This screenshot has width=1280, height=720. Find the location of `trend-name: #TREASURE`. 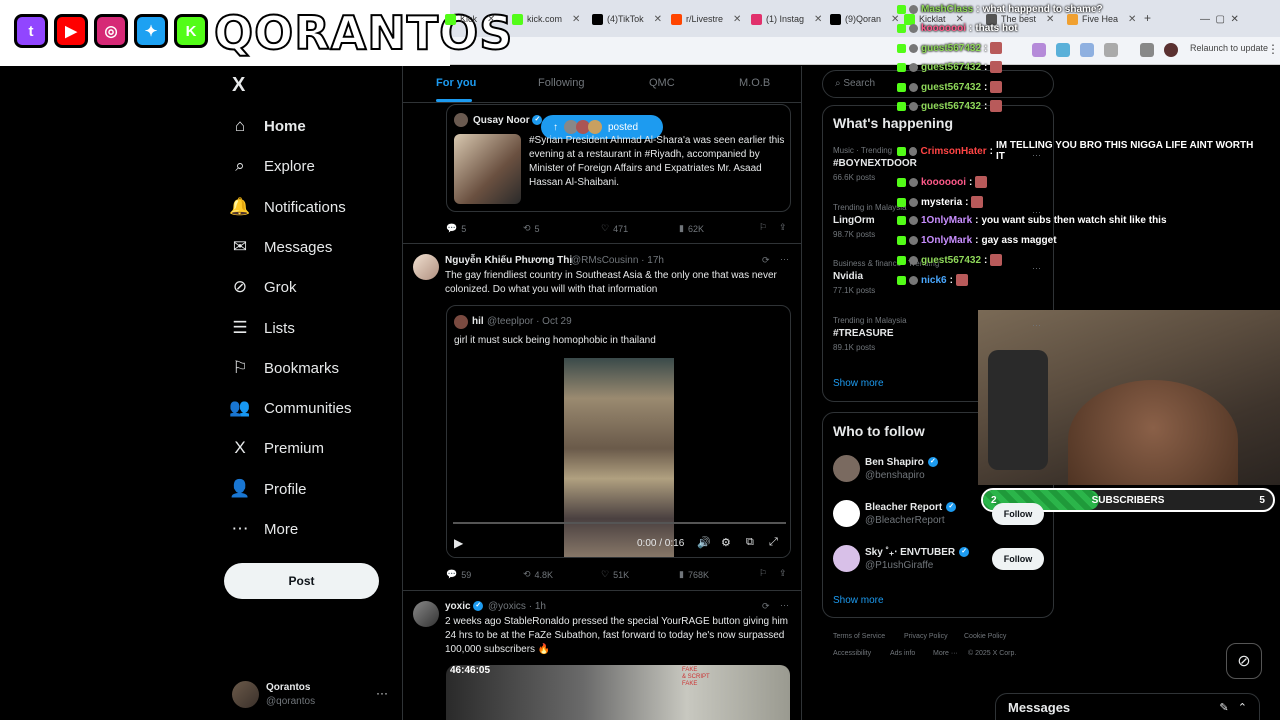

trend-name: #TREASURE is located at coordinates (863, 333).